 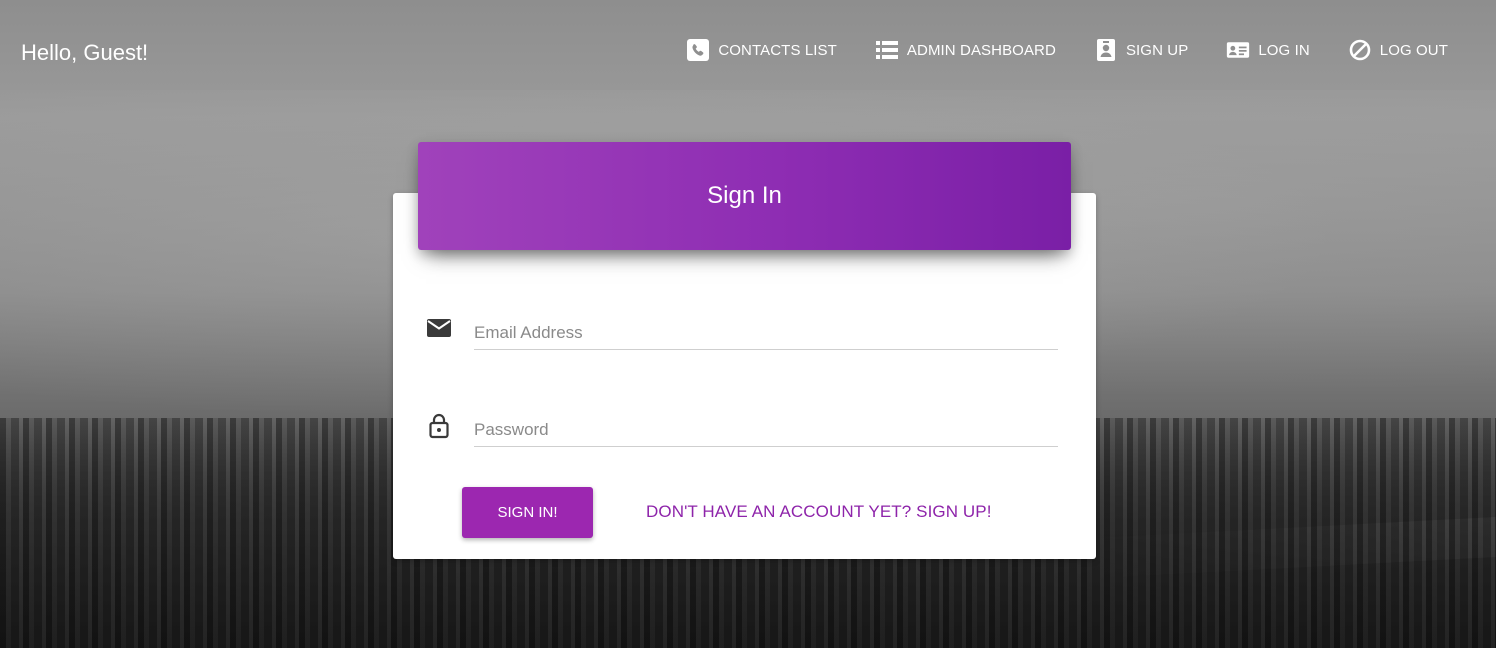 What do you see at coordinates (1413, 50) in the screenshot?
I see `nav-log-out-label: LOG OUT` at bounding box center [1413, 50].